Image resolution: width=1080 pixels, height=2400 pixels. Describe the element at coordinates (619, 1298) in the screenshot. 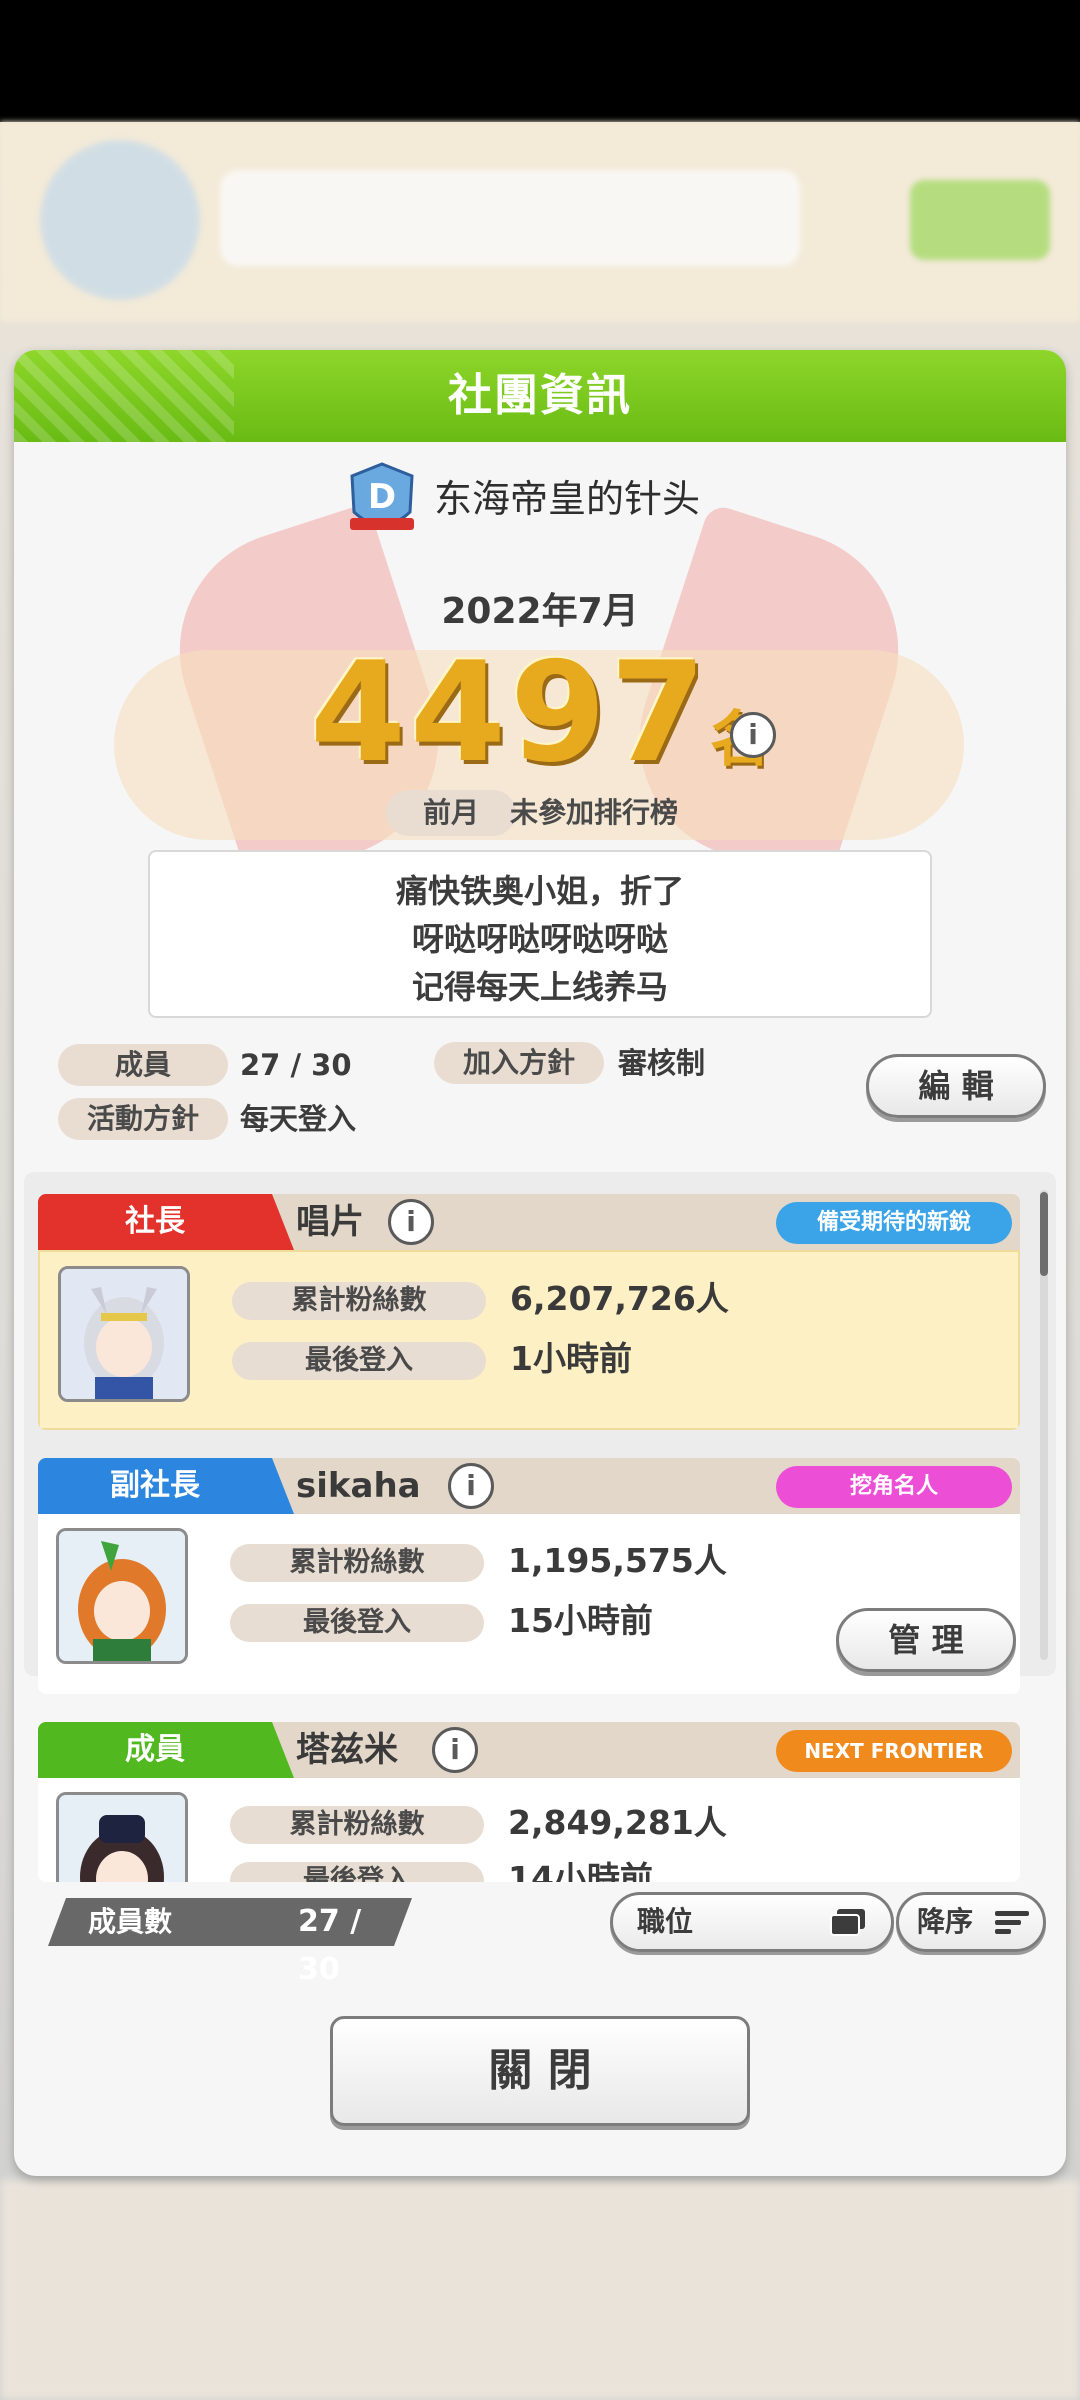

I see `fans-value: 6,207,726人` at that location.